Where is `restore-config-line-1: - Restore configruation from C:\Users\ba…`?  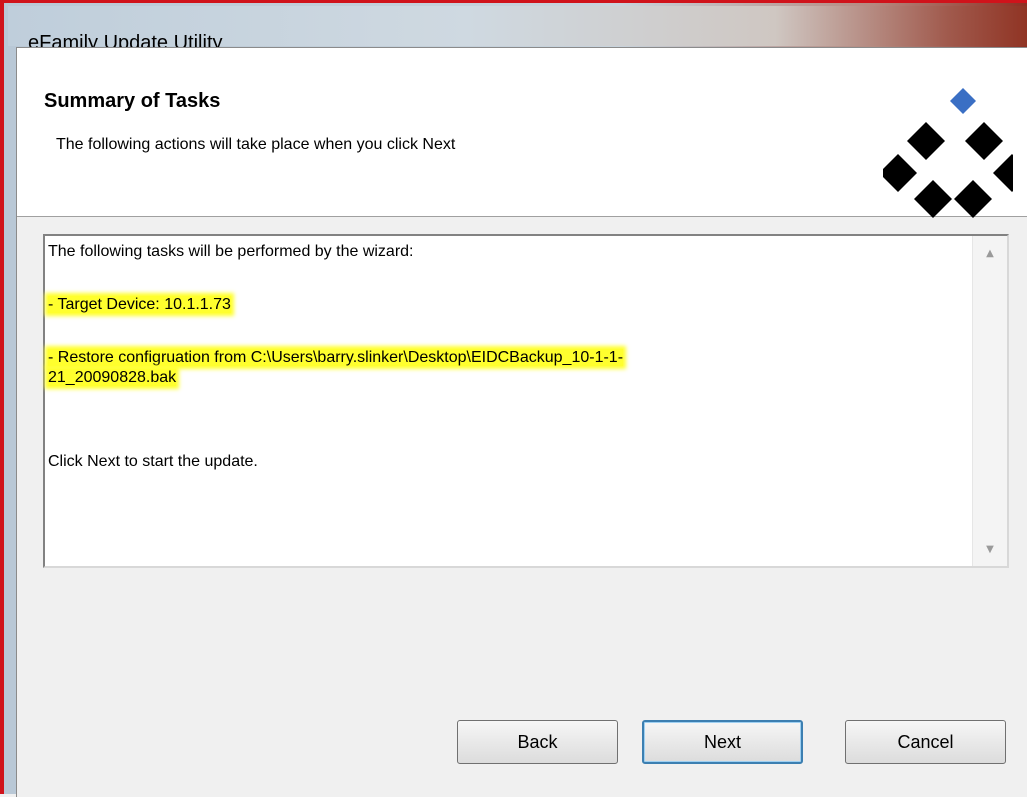
restore-config-line-1: - Restore configruation from C:\Users\ba… is located at coordinates (336, 357).